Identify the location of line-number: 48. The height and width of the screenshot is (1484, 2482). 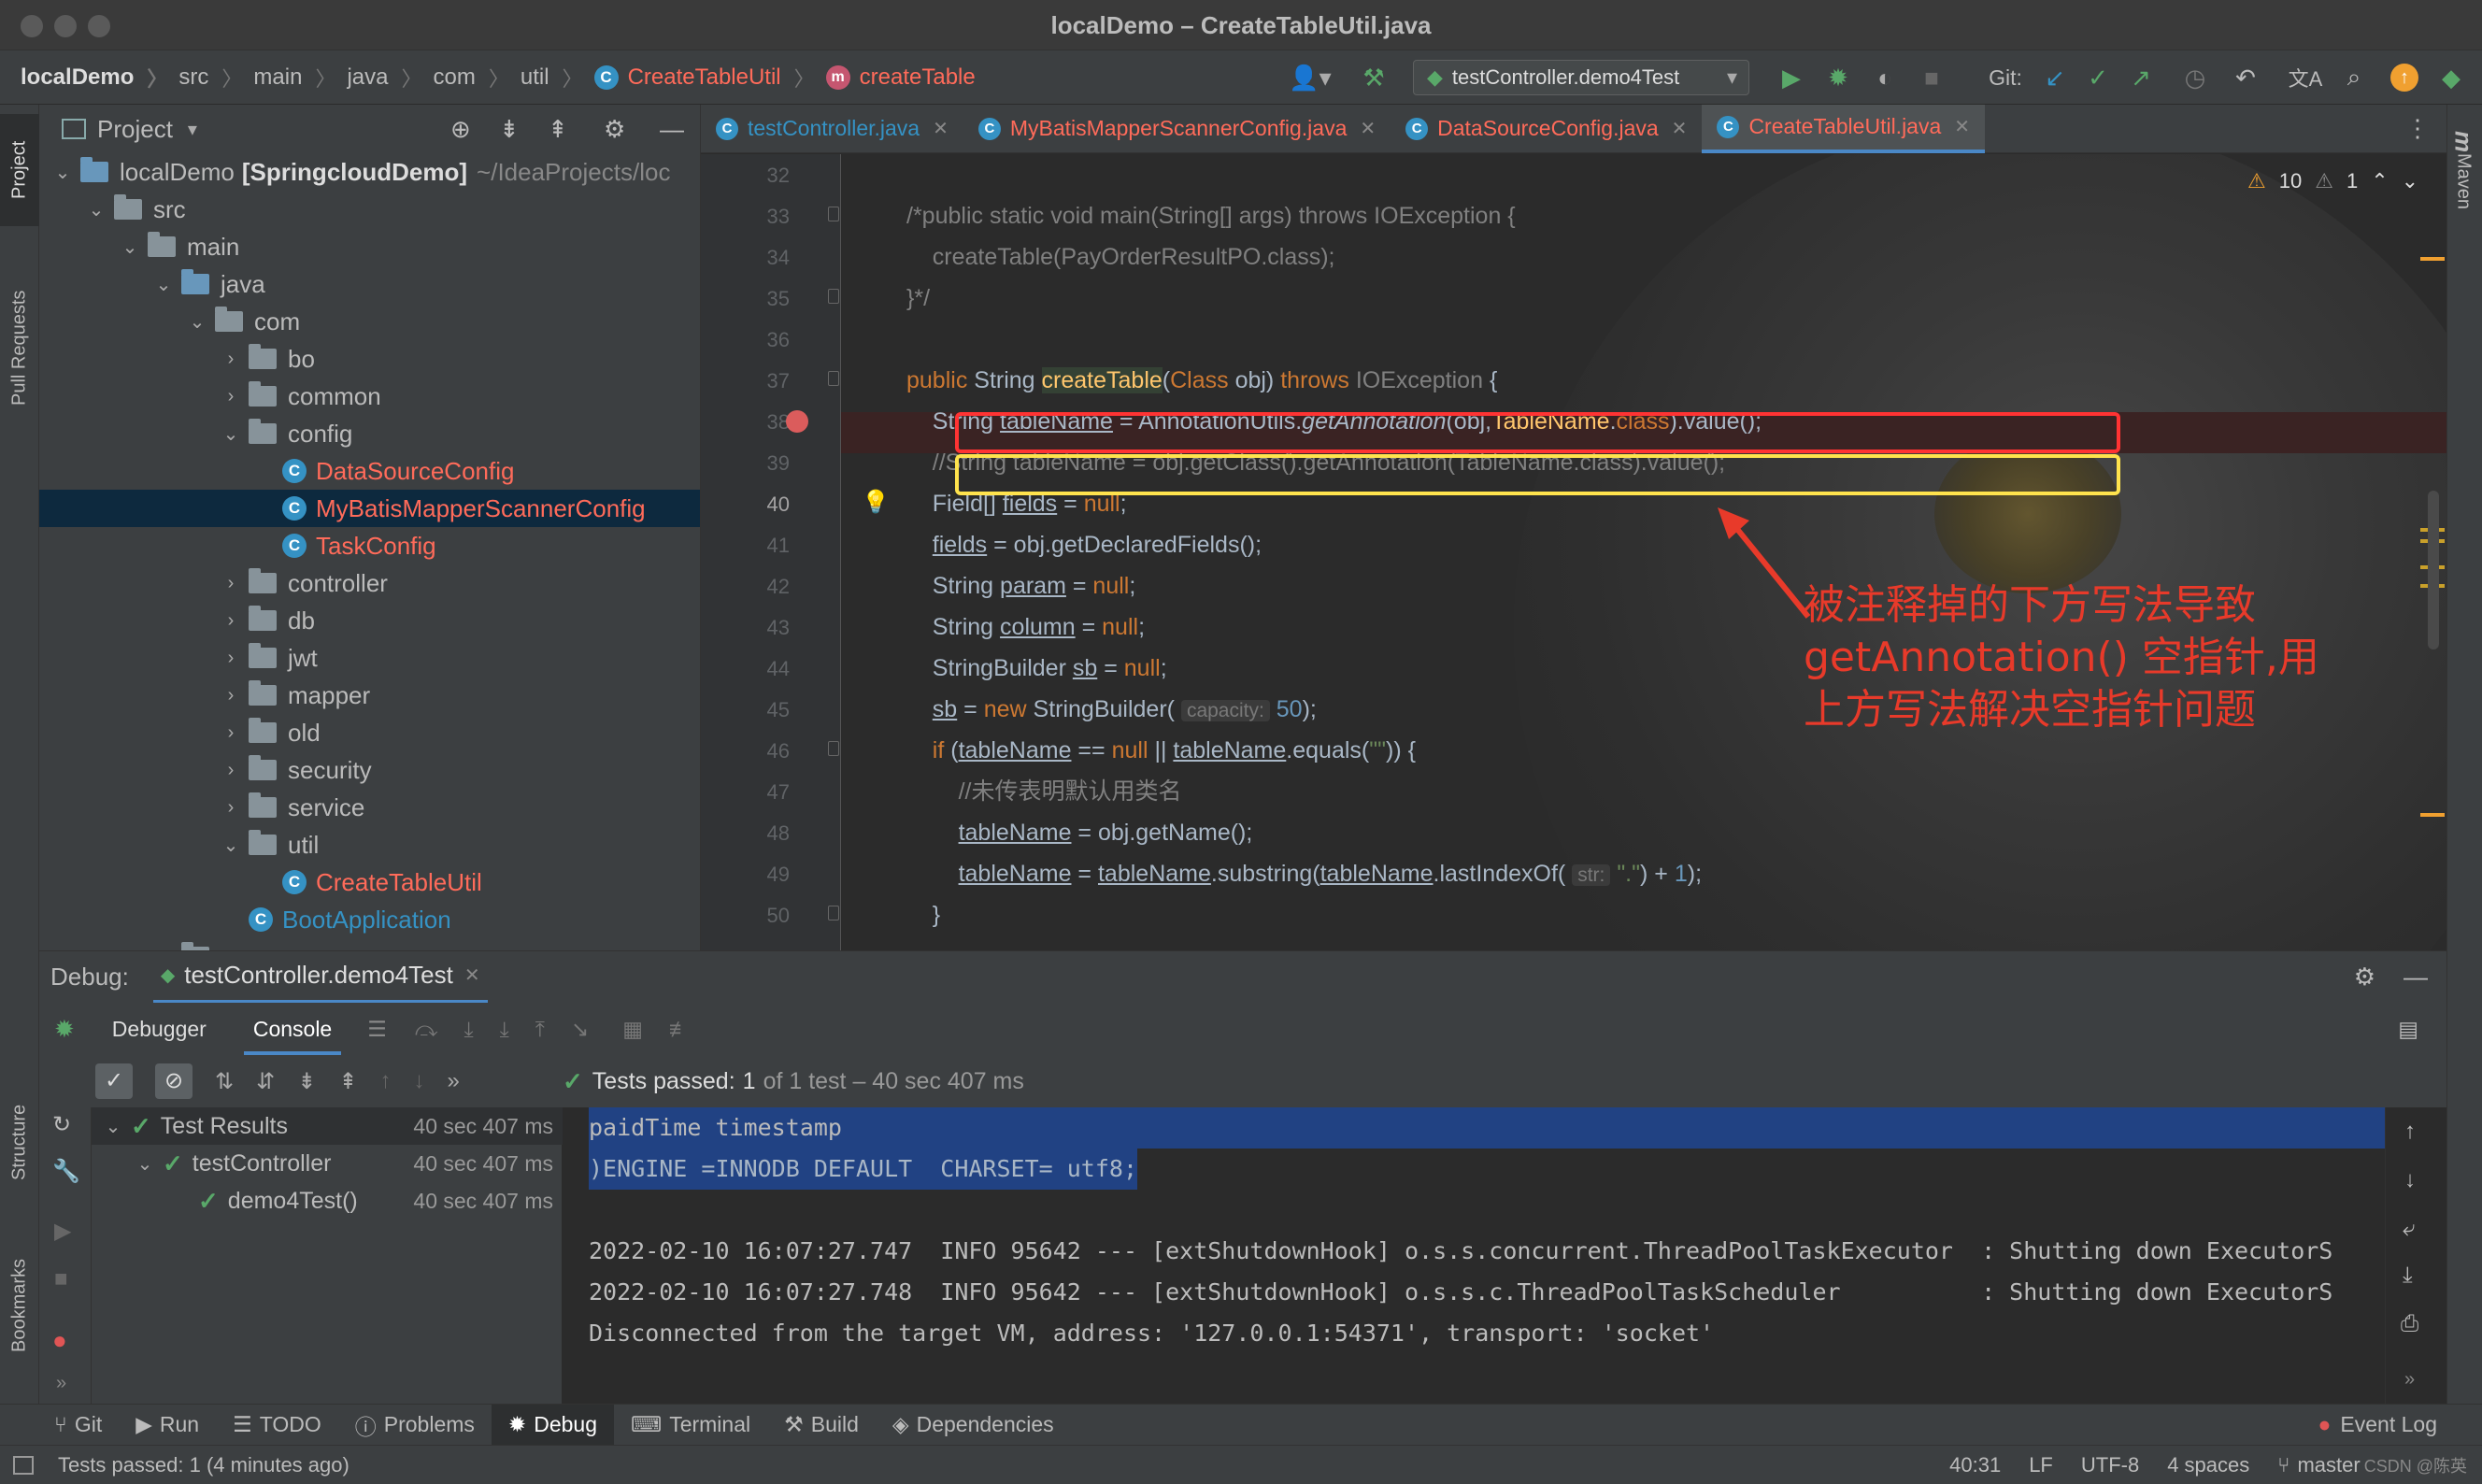
(745, 833).